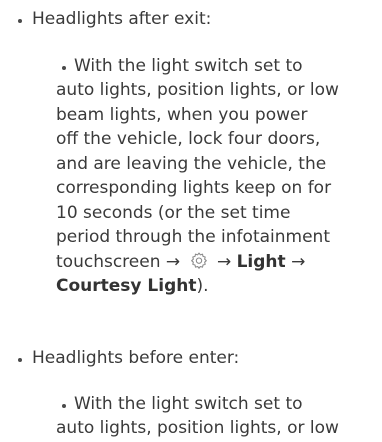  Describe the element at coordinates (191, 163) in the screenshot. I see `detail-line: and are leaving the vehicle, the` at that location.